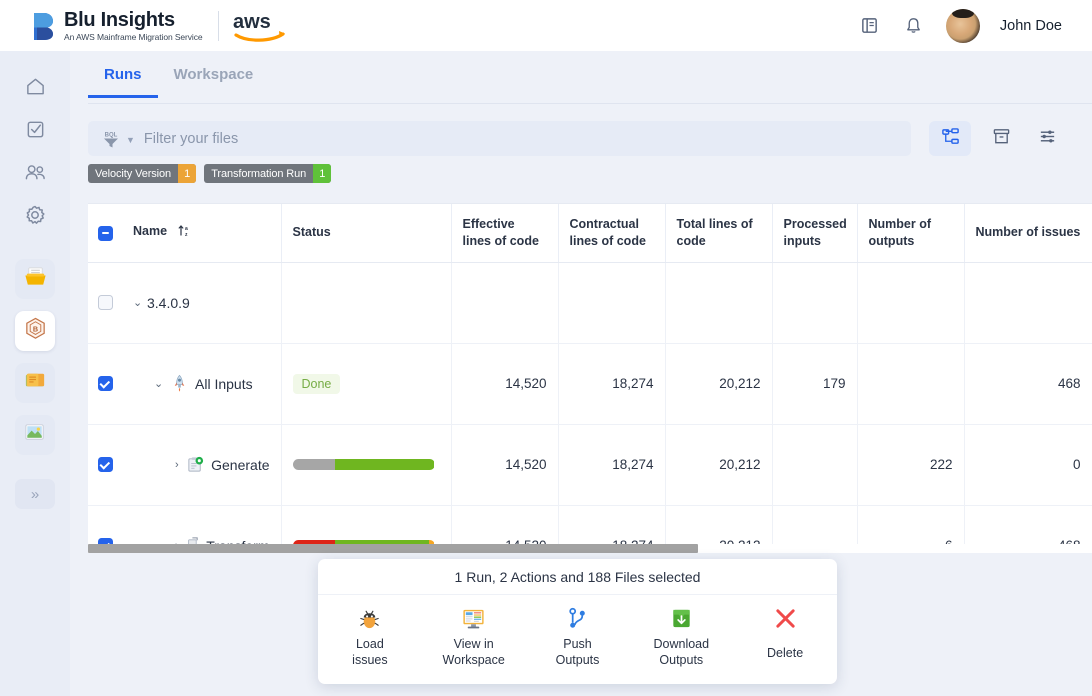  I want to click on action-label: Load issues, so click(369, 652).